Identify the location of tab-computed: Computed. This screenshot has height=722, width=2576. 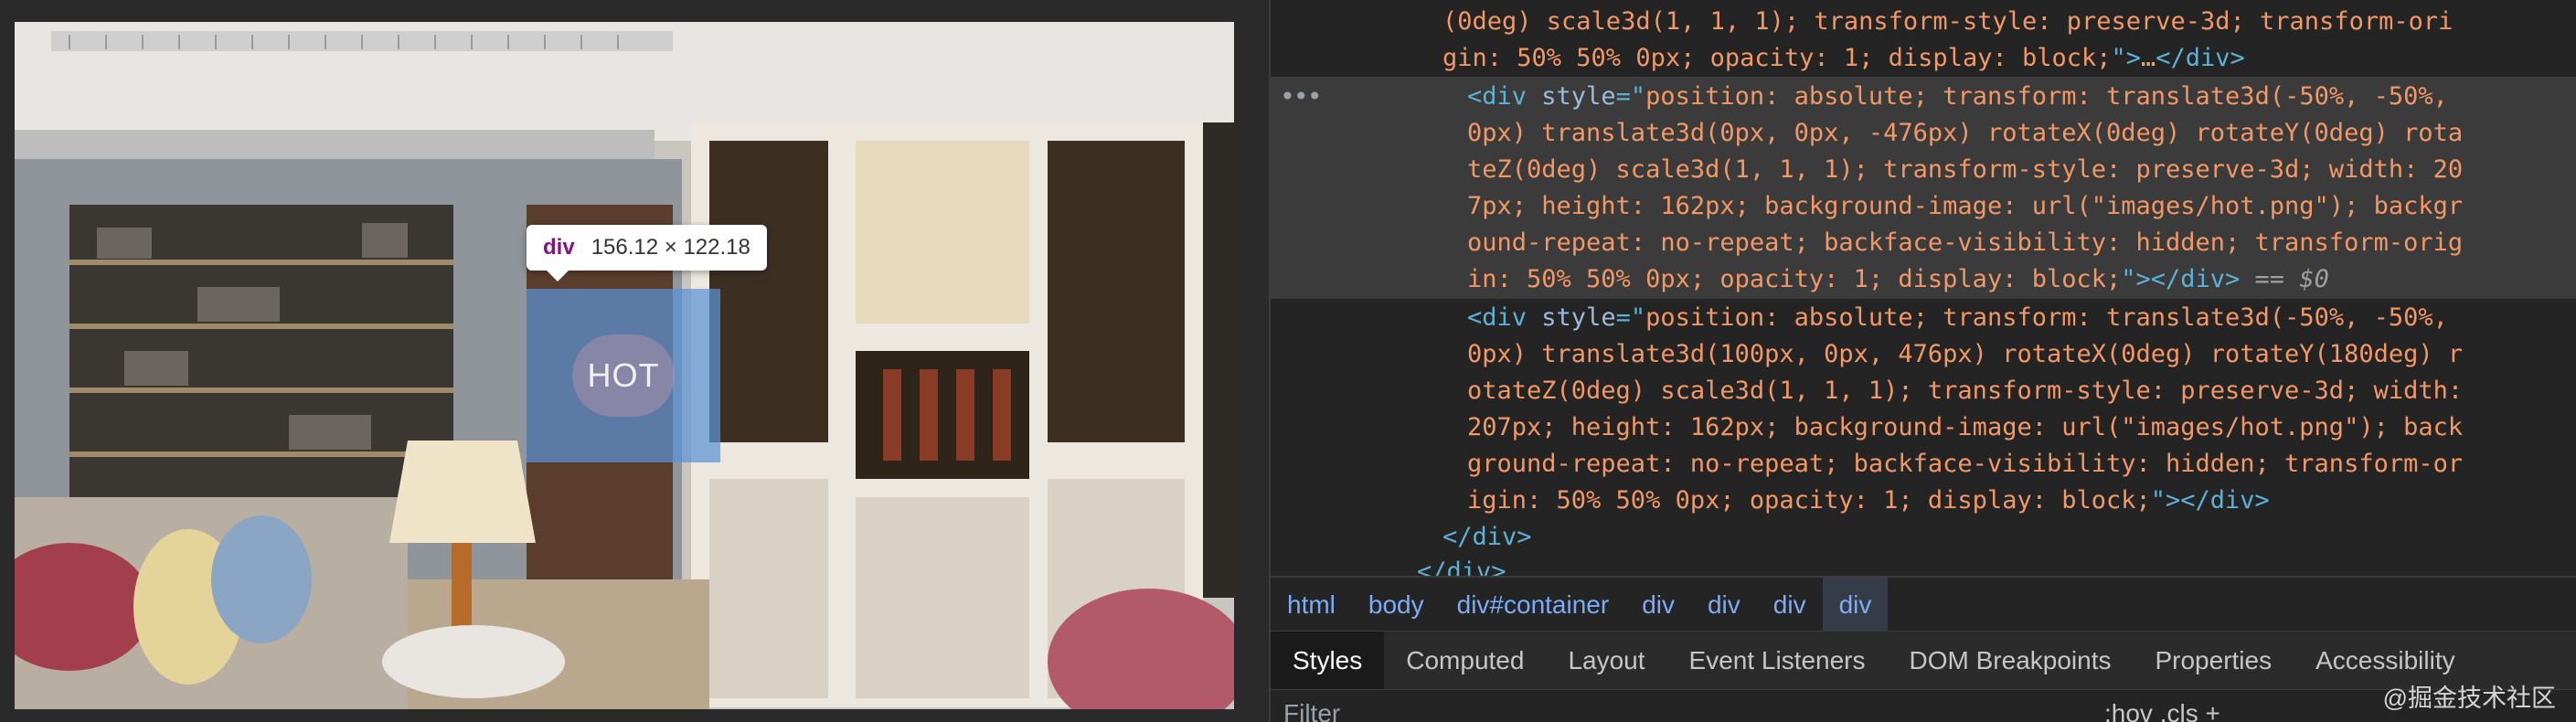
(1465, 661).